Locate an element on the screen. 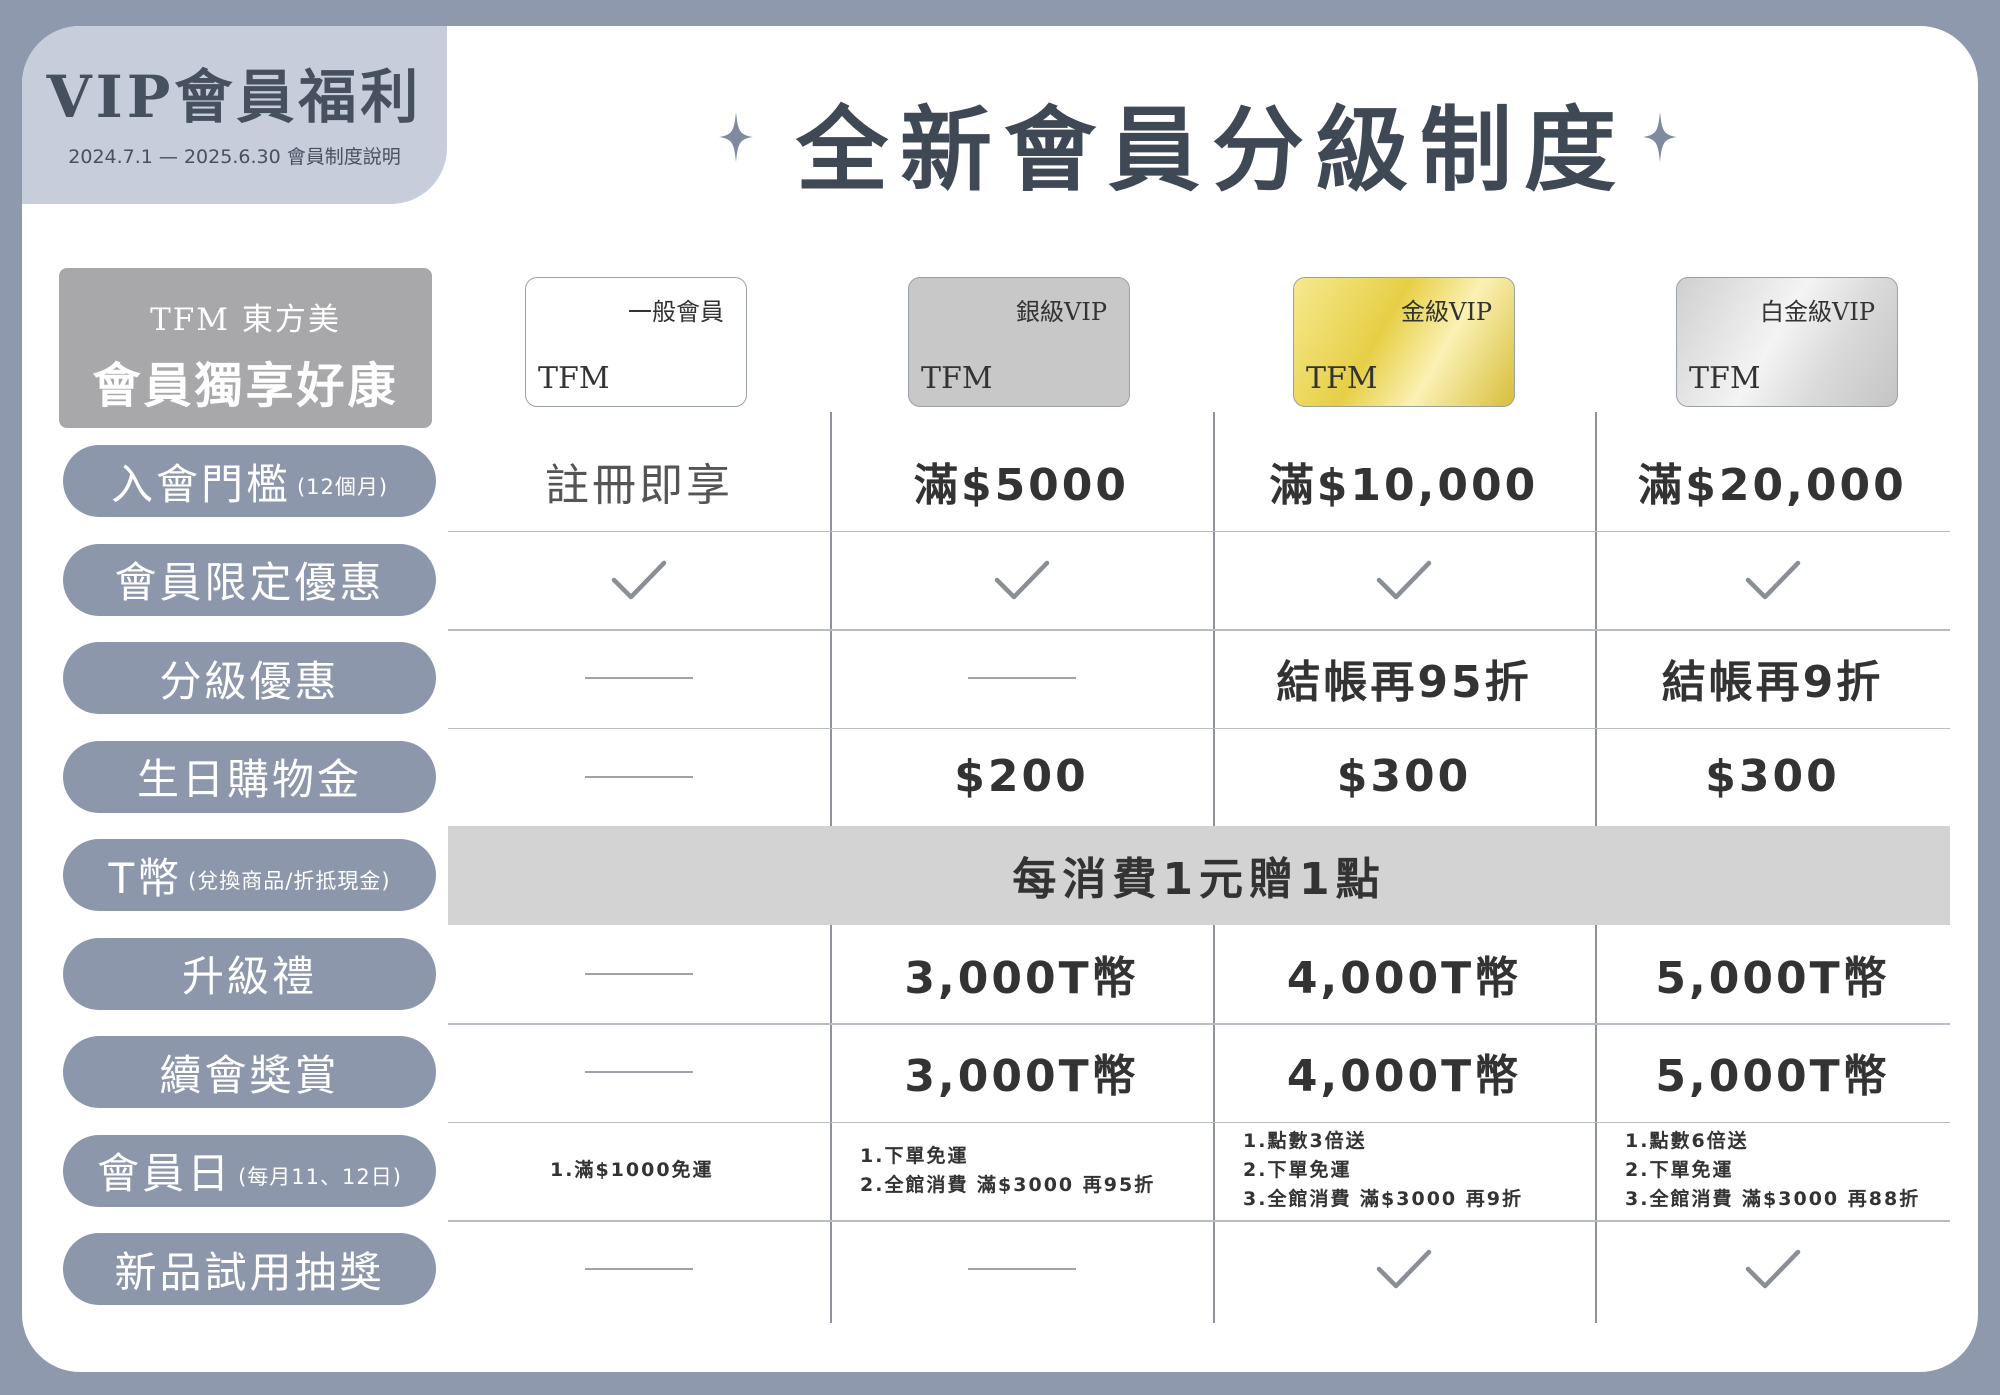 The image size is (2000, 1395). row-label-note: (兌換商品/折抵現金) is located at coordinates (289, 881).